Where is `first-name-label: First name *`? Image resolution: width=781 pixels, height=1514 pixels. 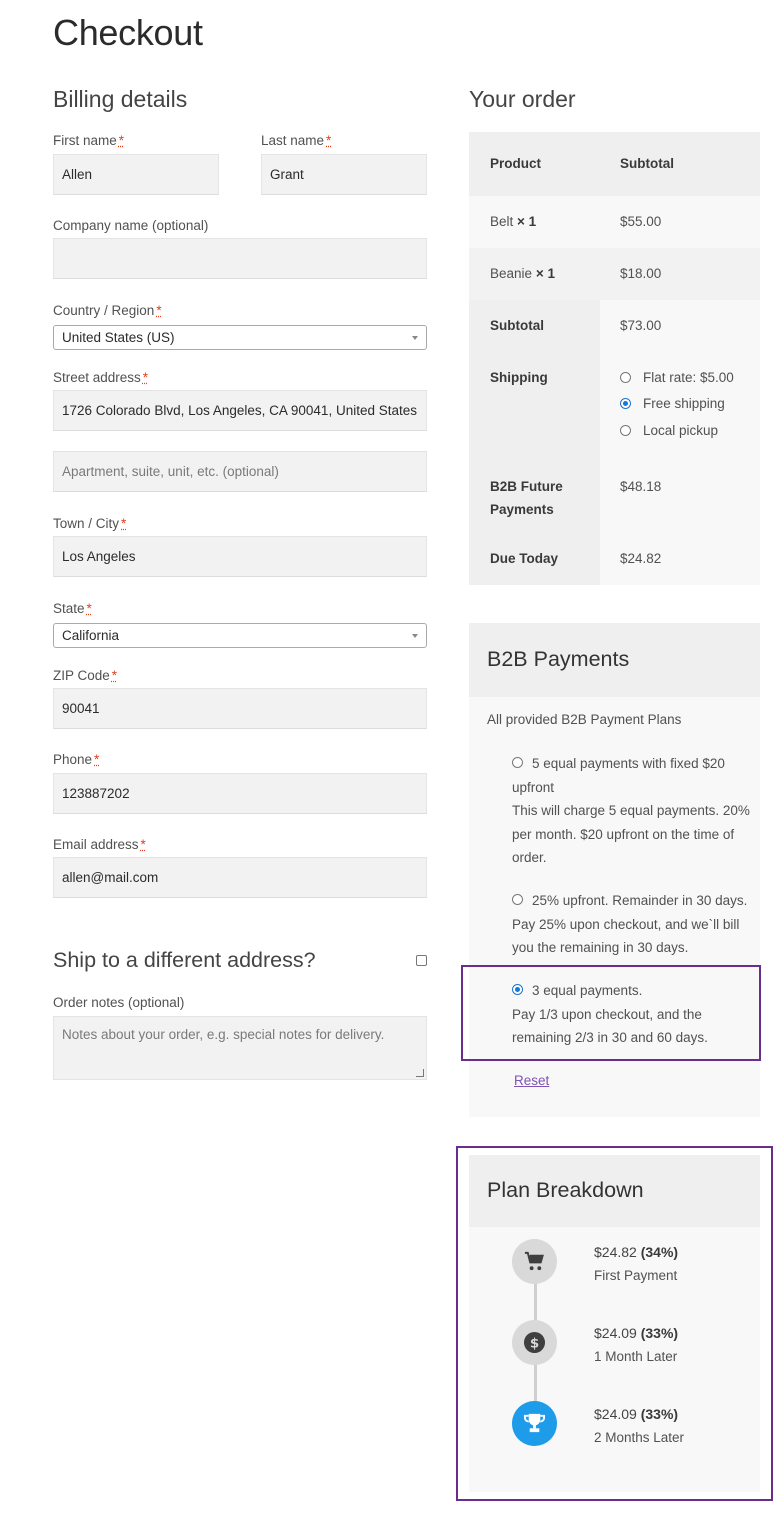 first-name-label: First name * is located at coordinates (89, 140).